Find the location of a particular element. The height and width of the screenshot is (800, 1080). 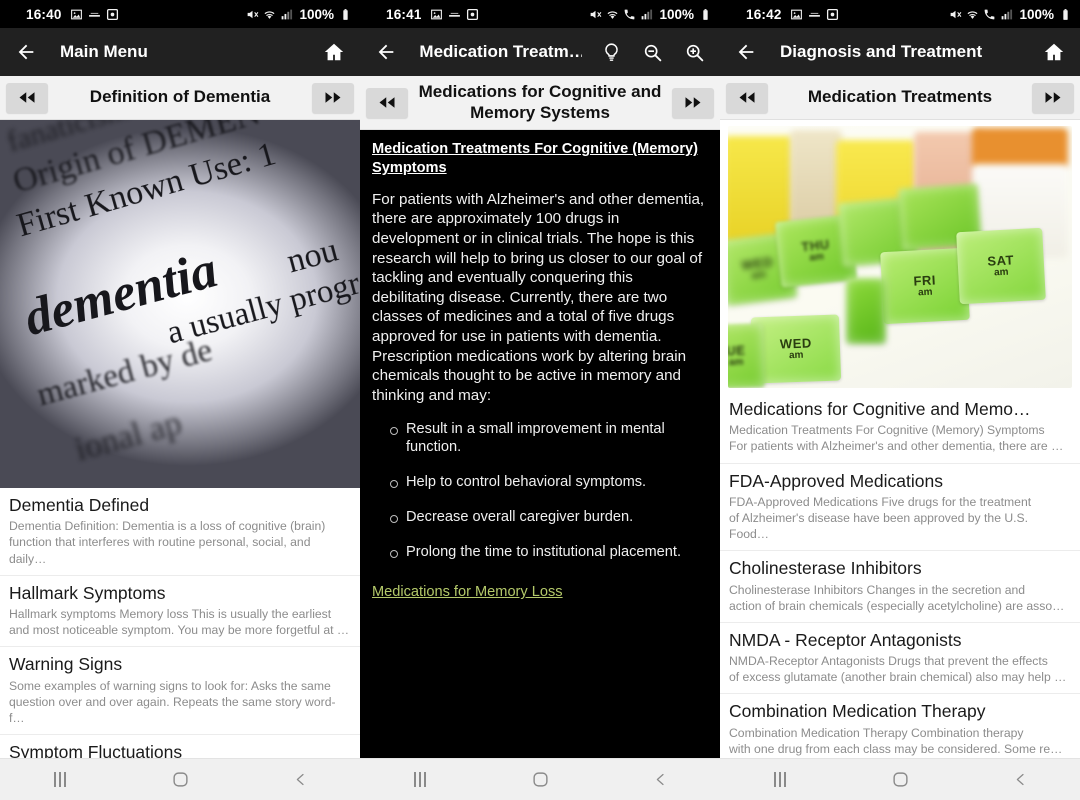

panel1-list: Dementia Defined Dementia Definition is located at coordinates (180, 623).